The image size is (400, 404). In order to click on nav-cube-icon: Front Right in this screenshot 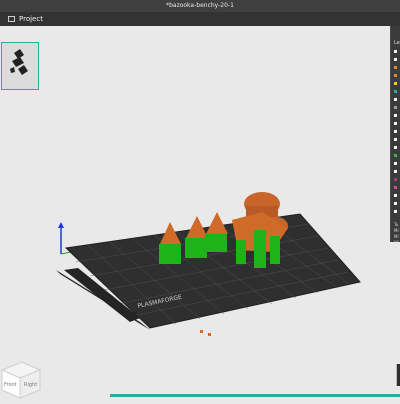, I will do `click(21, 380)`.